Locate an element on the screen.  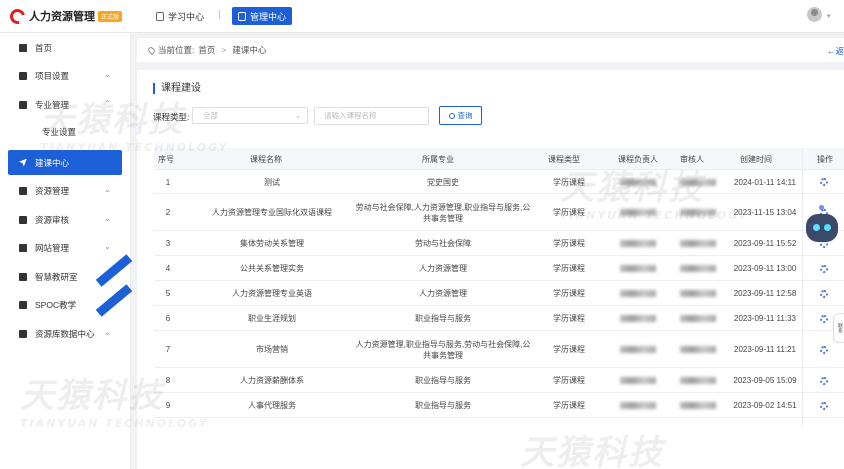
cell-created: 2023-11-15 13:04 is located at coordinates (765, 212).